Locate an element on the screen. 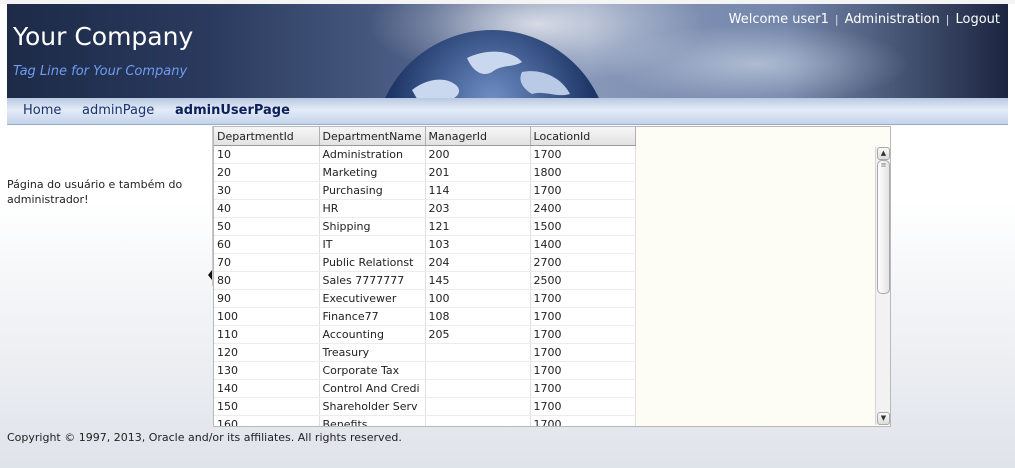 The image size is (1015, 468). vertical-scrollbar: ▲ ≡ ▼ is located at coordinates (882, 286).